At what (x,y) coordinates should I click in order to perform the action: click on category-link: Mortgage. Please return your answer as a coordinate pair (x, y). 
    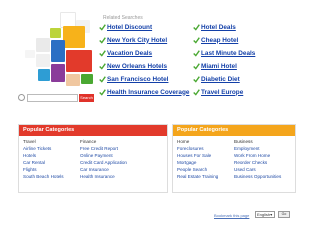
    Looking at the image, I should click on (197, 162).